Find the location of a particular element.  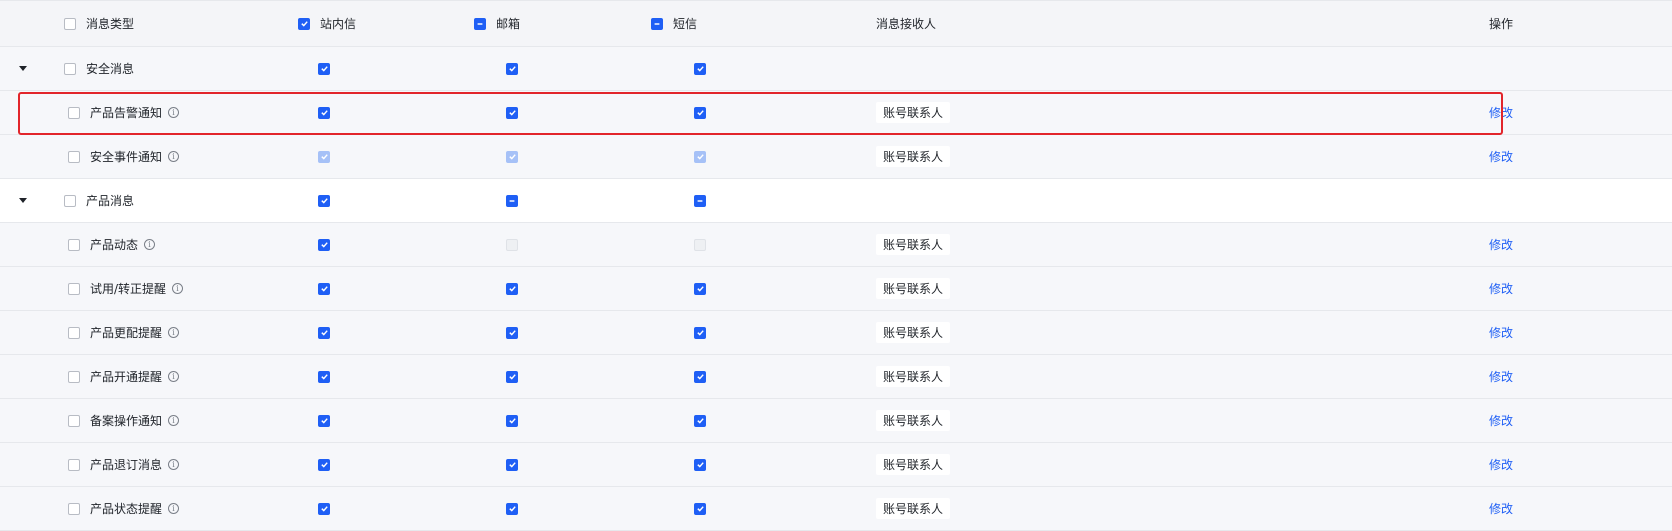

group-row-product: 产品消息 is located at coordinates (836, 201).